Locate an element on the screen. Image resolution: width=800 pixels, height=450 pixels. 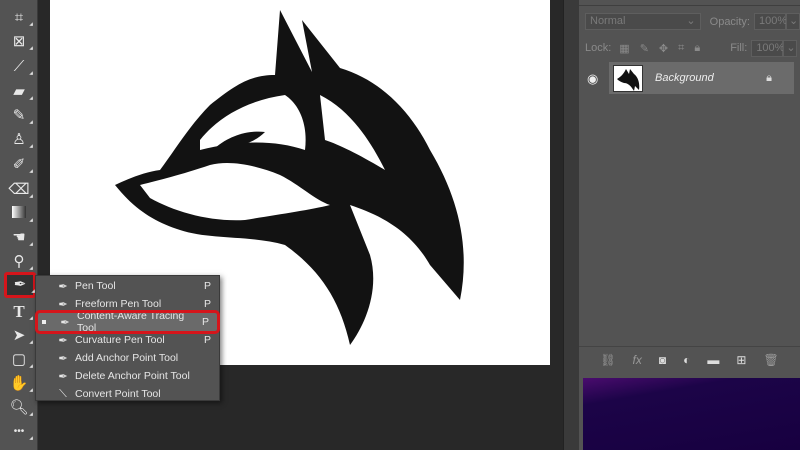
visibility-eye-icon: ◉ is located at coordinates (592, 79).